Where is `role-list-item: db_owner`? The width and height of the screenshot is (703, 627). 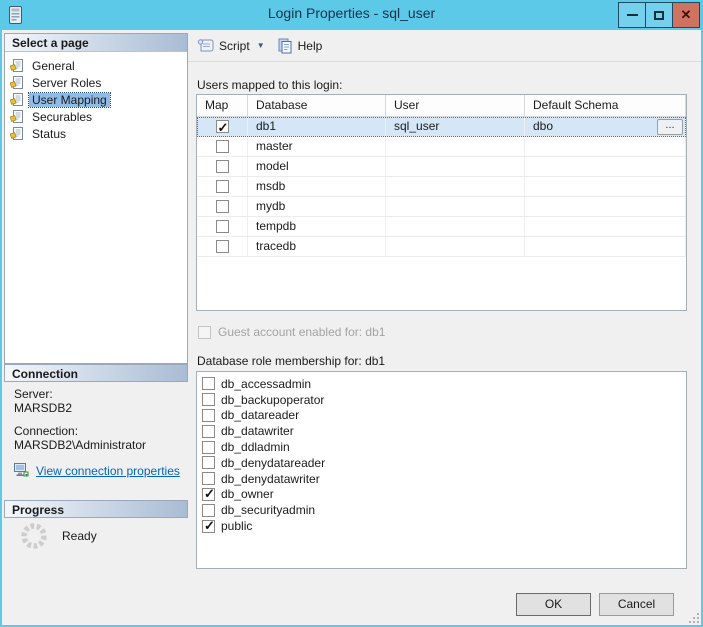
role-list-item: db_owner is located at coordinates (441, 494).